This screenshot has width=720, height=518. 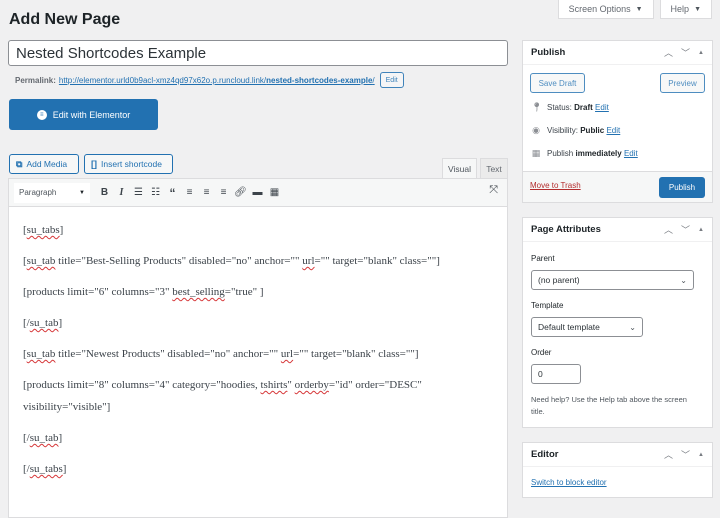 I want to click on screen-meta-links: Screen Options ▼ Help ▼, so click(x=634, y=9).